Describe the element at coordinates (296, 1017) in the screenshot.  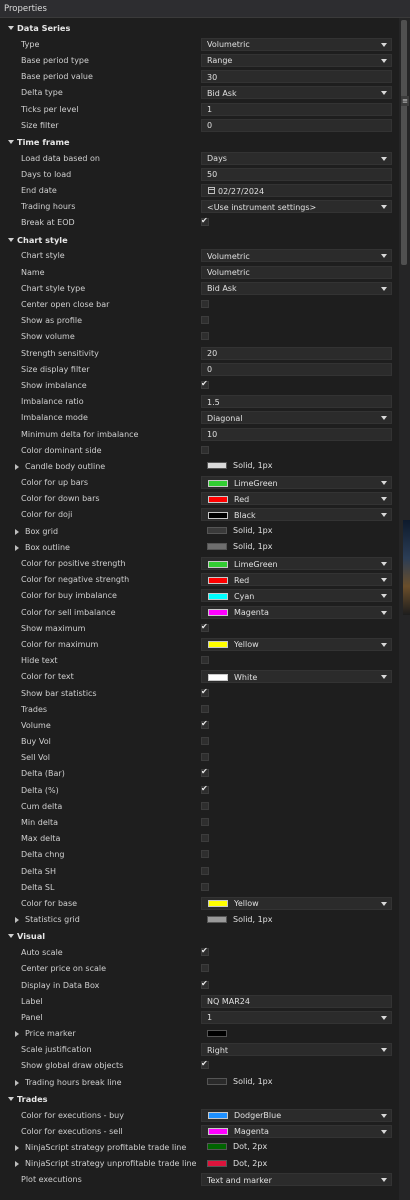
I see `value-panel: 1` at that location.